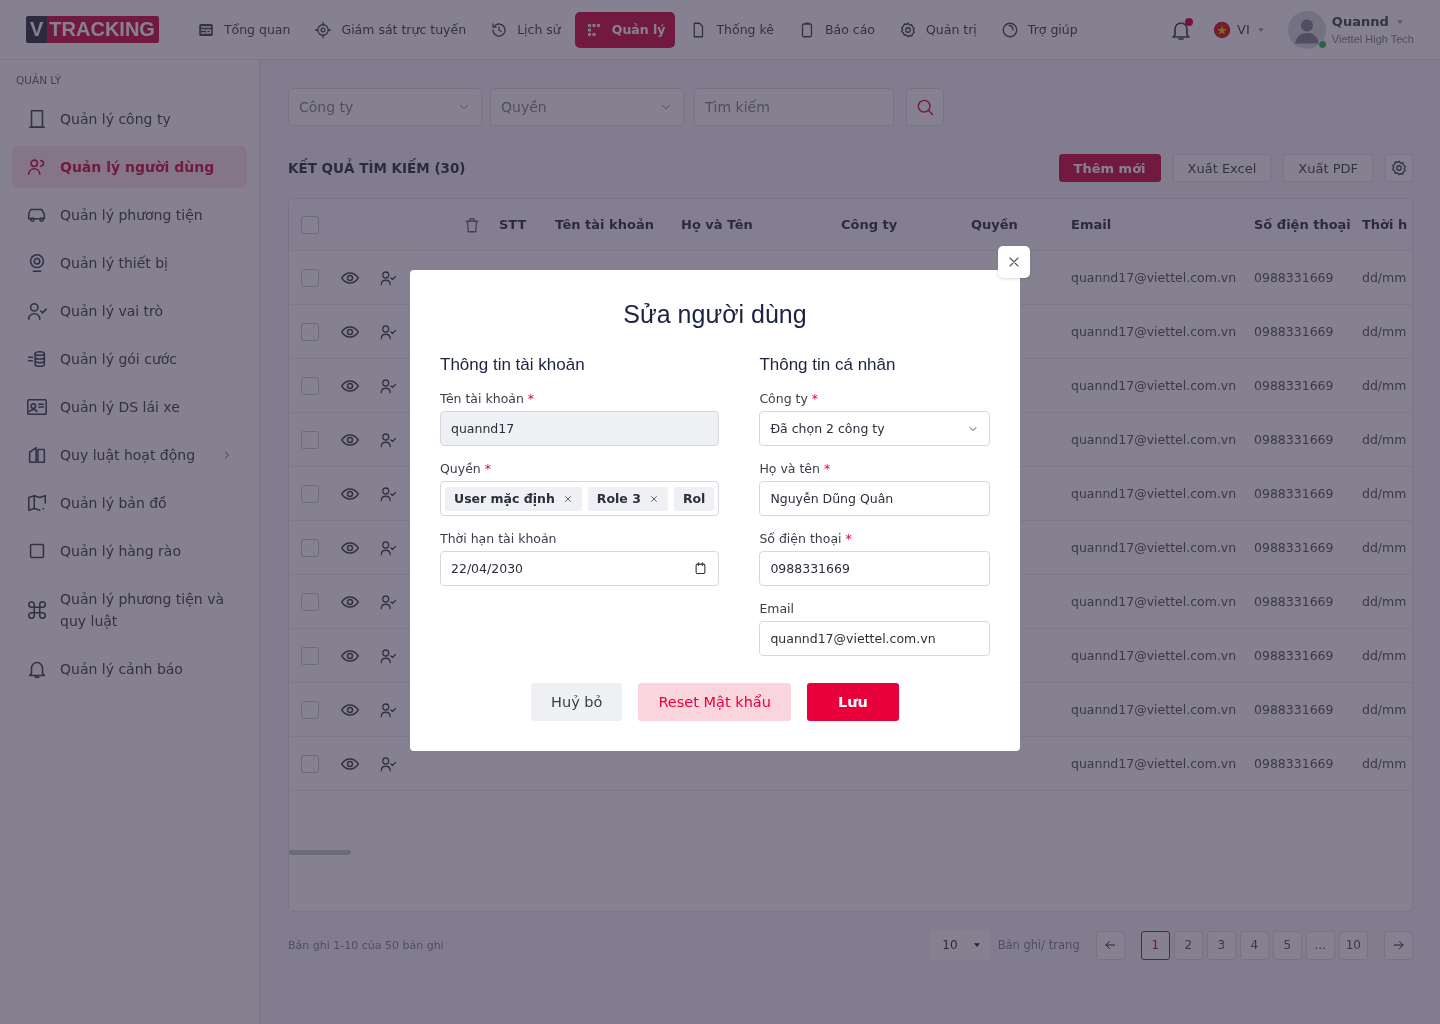  Describe the element at coordinates (1221, 945) in the screenshot. I see `page-button: 3` at that location.